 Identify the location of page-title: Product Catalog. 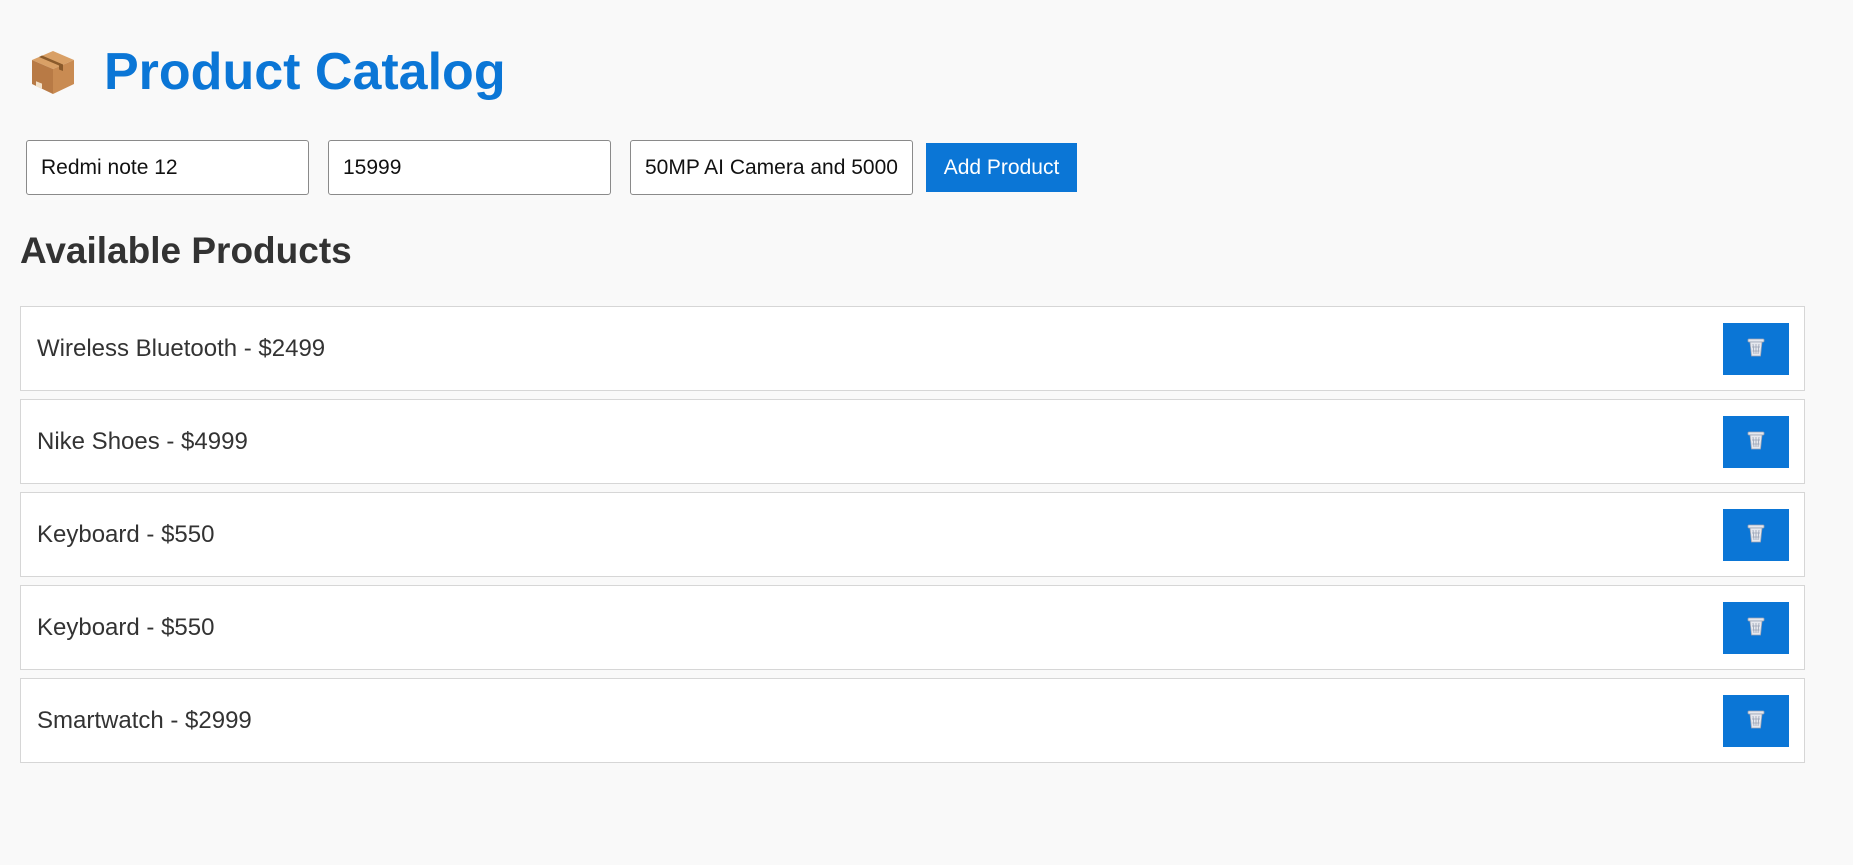
(305, 72).